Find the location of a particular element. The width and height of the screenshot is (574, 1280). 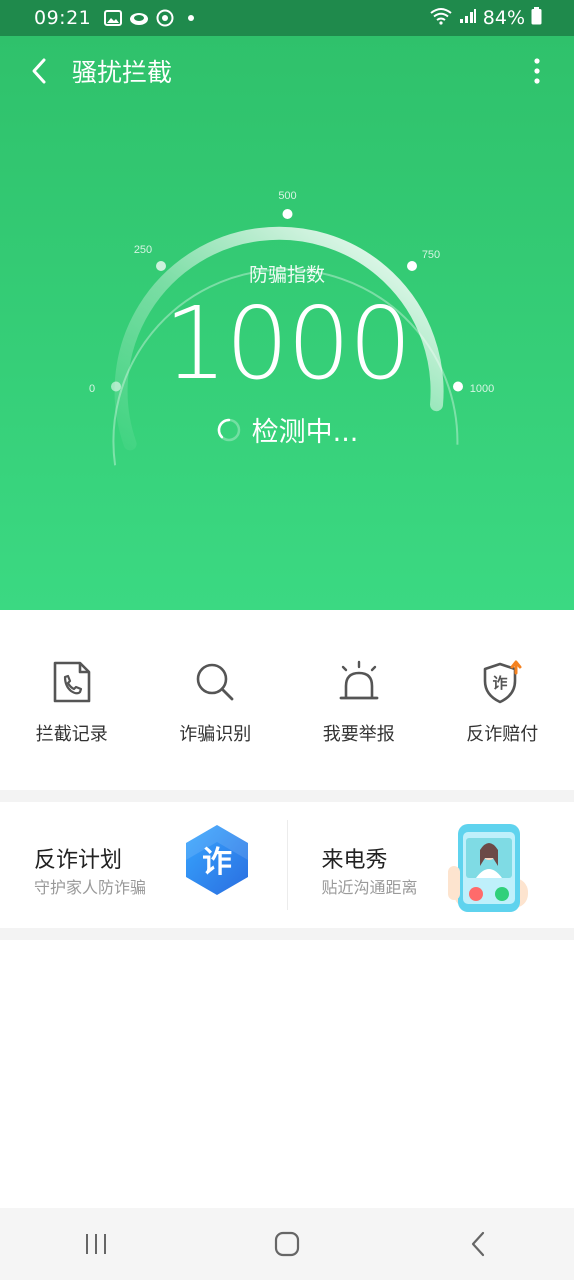

page-title: 骚扰拦截 is located at coordinates (122, 72).